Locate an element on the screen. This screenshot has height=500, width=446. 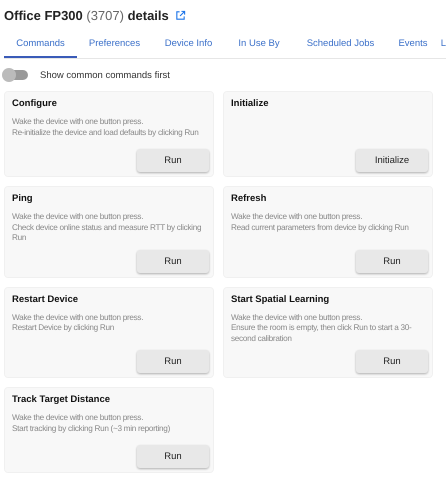
command-name: Refresh is located at coordinates (249, 198).